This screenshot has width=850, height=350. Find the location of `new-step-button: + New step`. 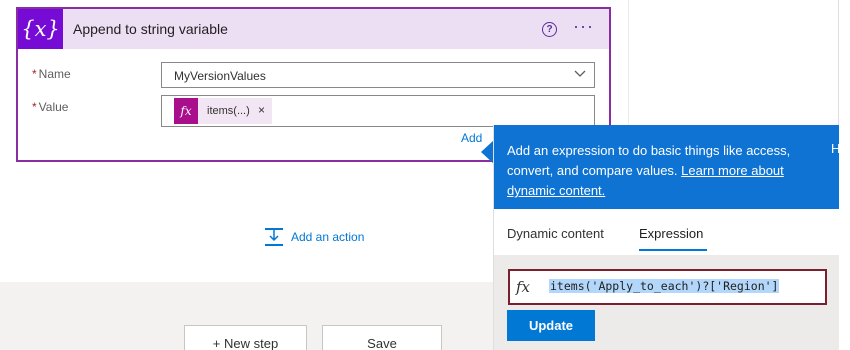

new-step-button: + New step is located at coordinates (245, 337).